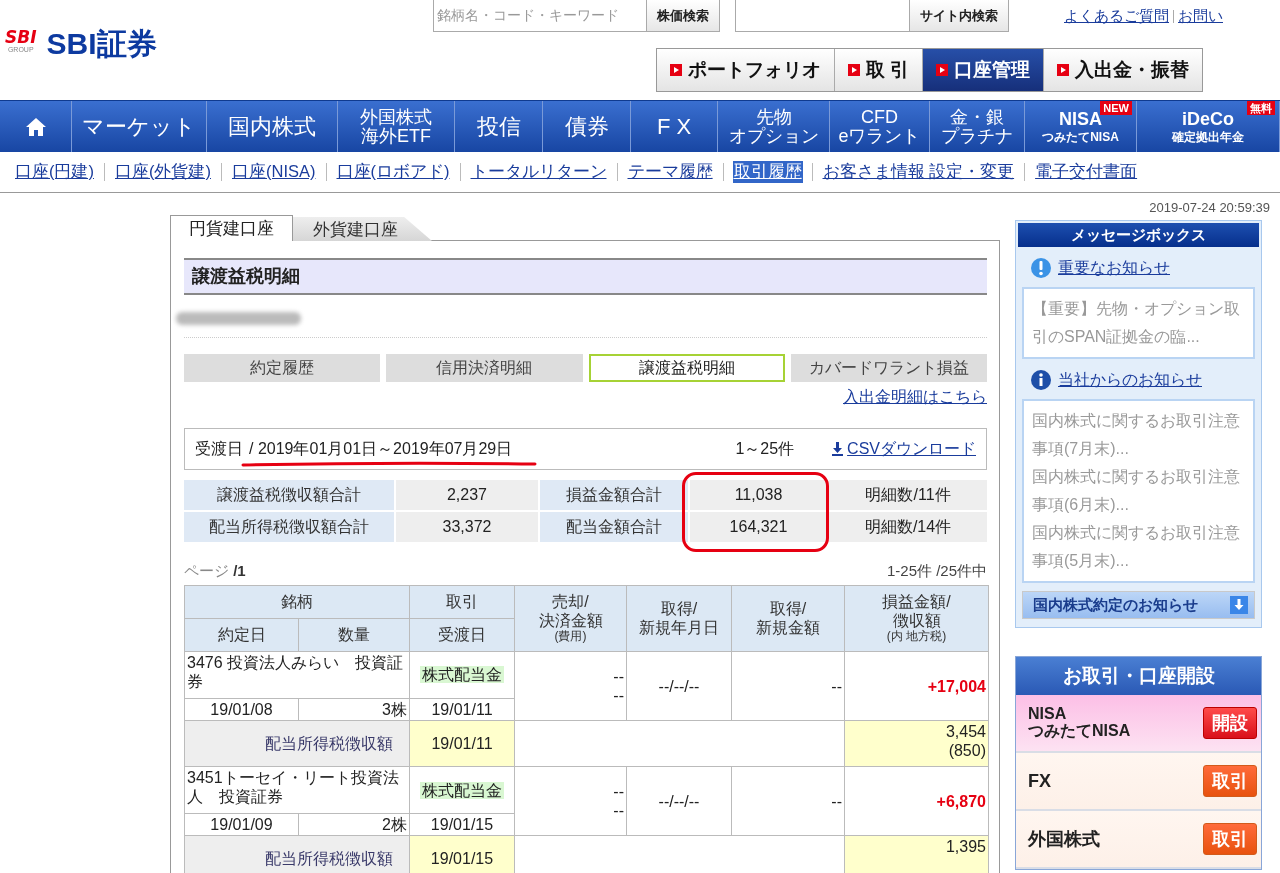  What do you see at coordinates (139, 126) in the screenshot?
I see `nav-tab: マーケット` at bounding box center [139, 126].